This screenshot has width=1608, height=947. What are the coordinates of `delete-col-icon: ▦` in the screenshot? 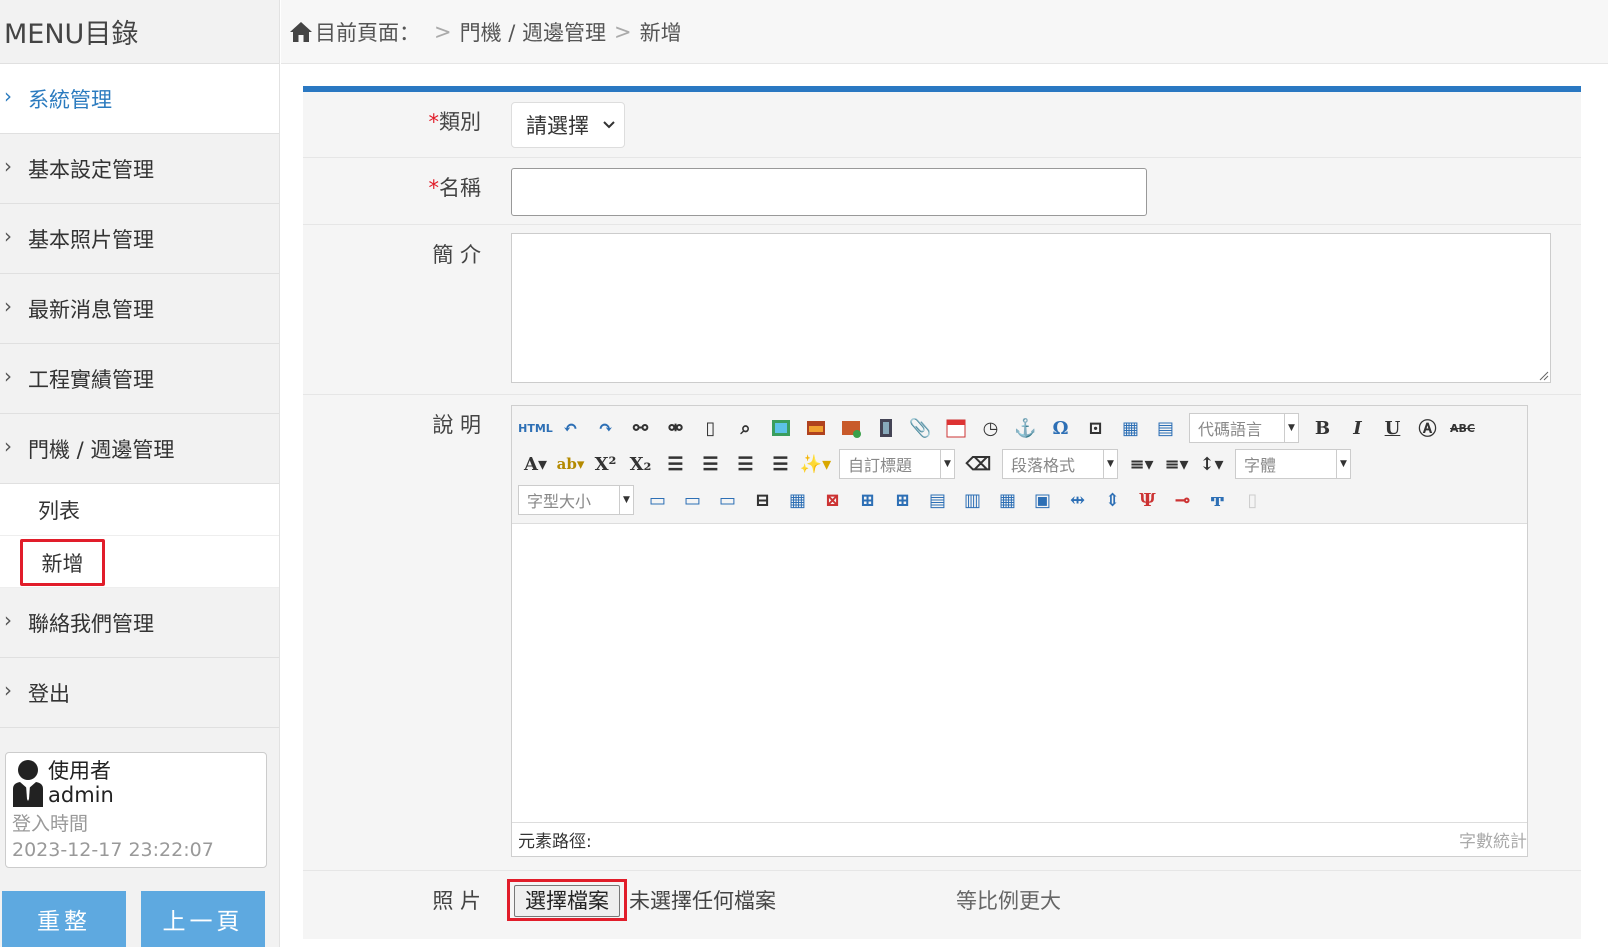 It's located at (1007, 500).